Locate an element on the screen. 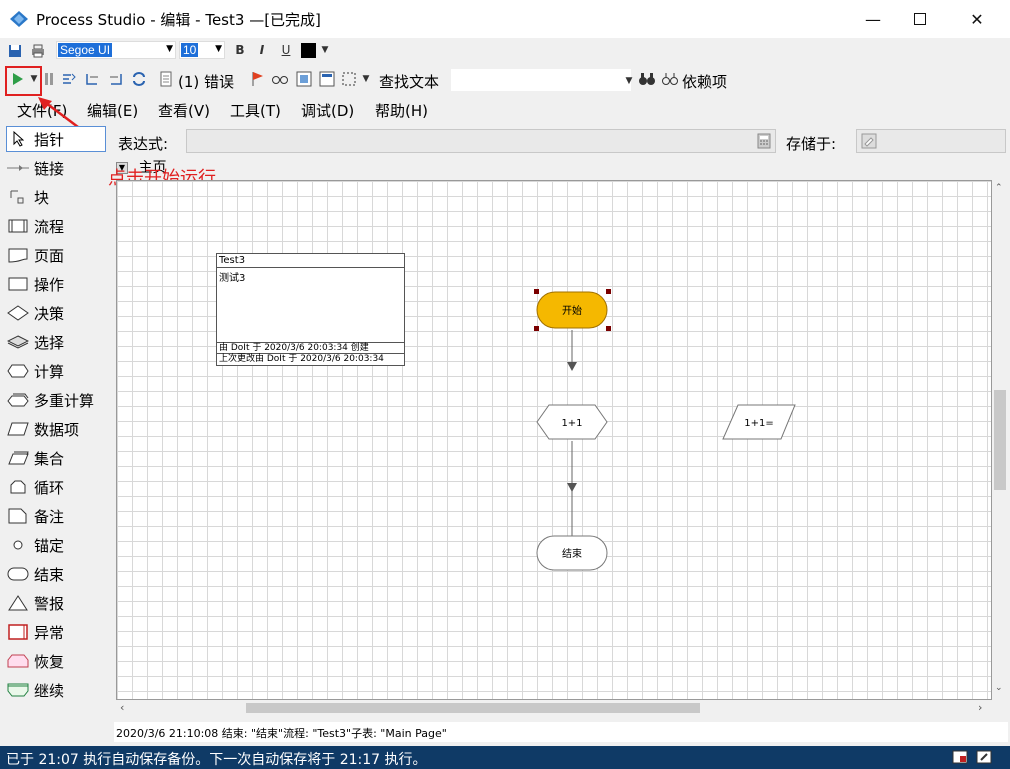 Image resolution: width=1010 pixels, height=769 pixels. step-out-button is located at coordinates (116, 79).